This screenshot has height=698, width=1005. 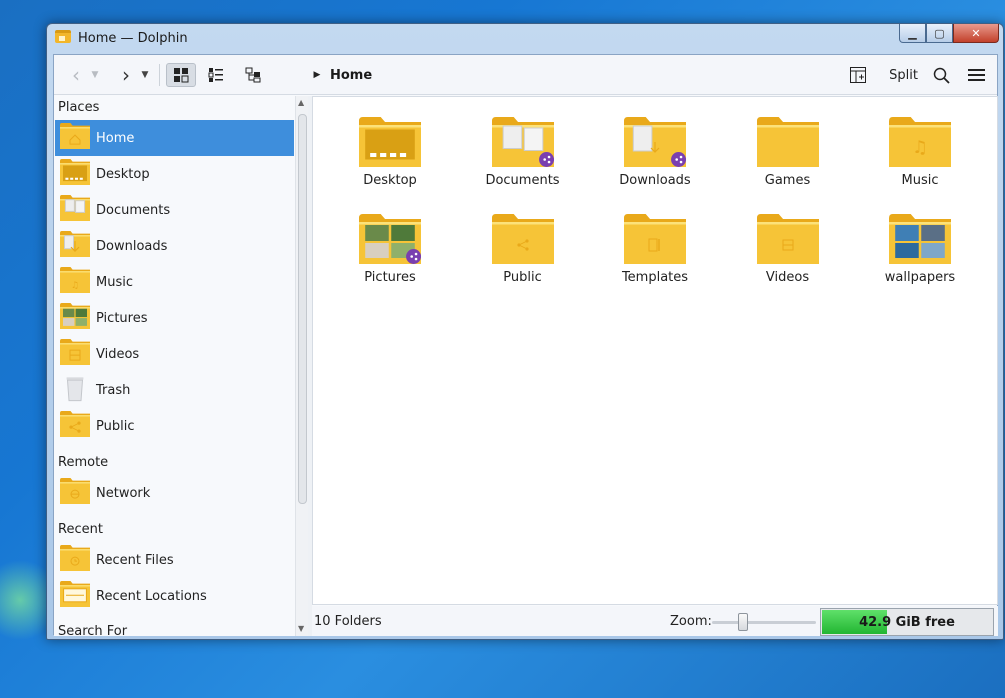 I want to click on maximize-button: ▢, so click(x=939, y=33).